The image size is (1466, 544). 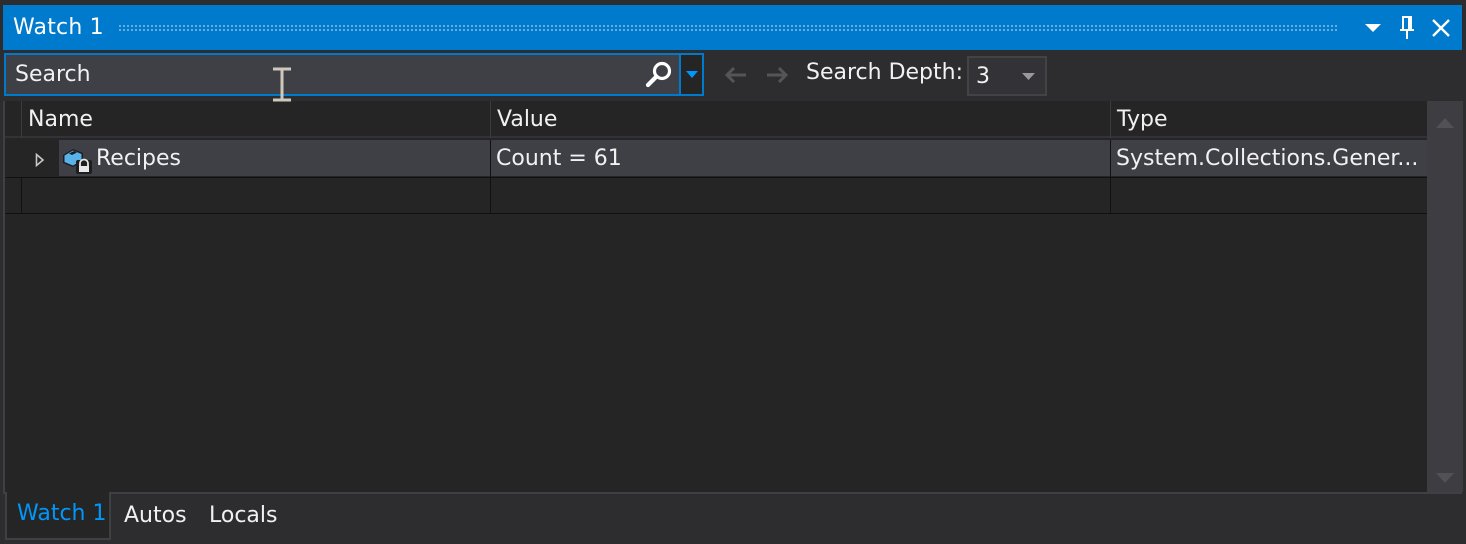 I want to click on arrow-left-icon, so click(x=735, y=75).